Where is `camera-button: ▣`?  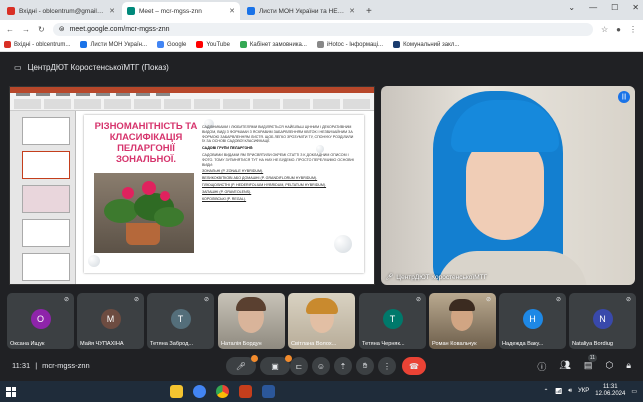 camera-button: ▣ is located at coordinates (276, 365).